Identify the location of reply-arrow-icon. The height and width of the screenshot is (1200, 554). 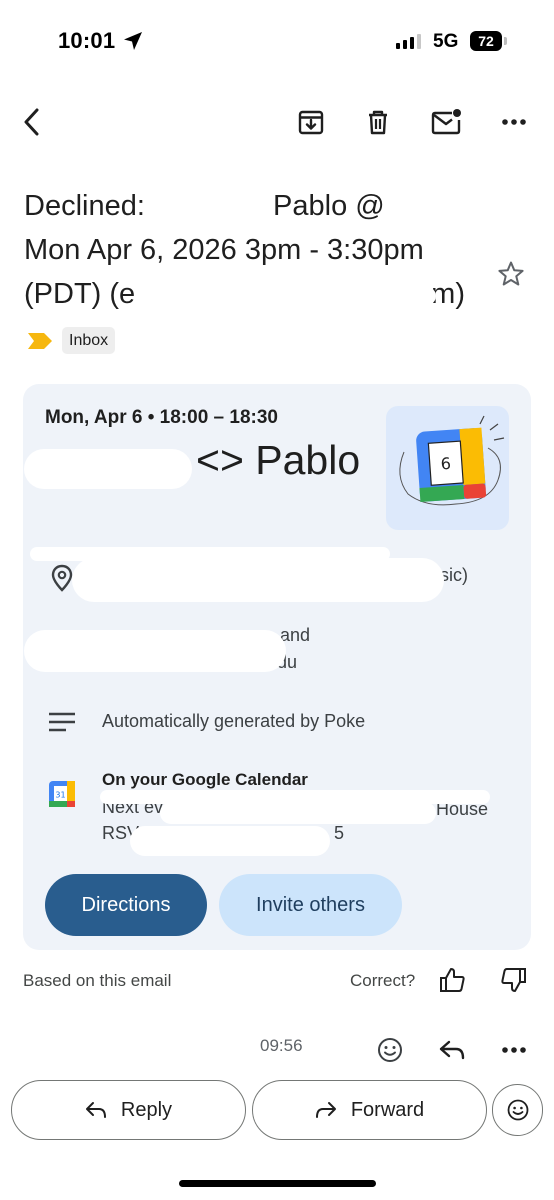
(95, 1110).